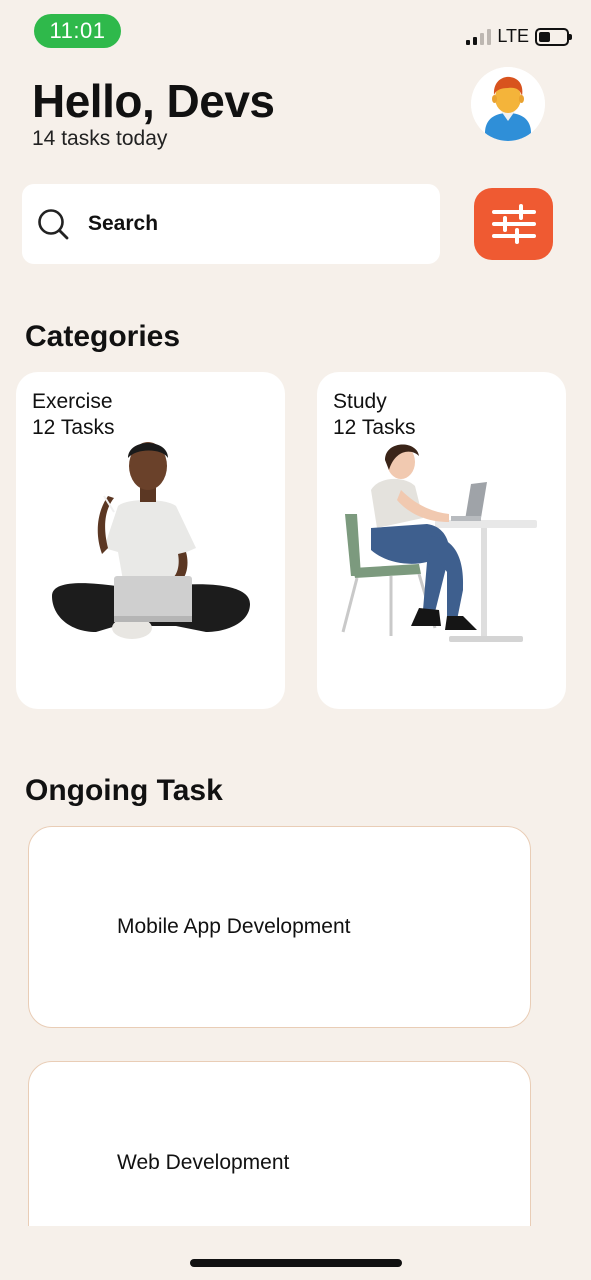  What do you see at coordinates (153, 101) in the screenshot?
I see `page-title: Hello, Devs` at bounding box center [153, 101].